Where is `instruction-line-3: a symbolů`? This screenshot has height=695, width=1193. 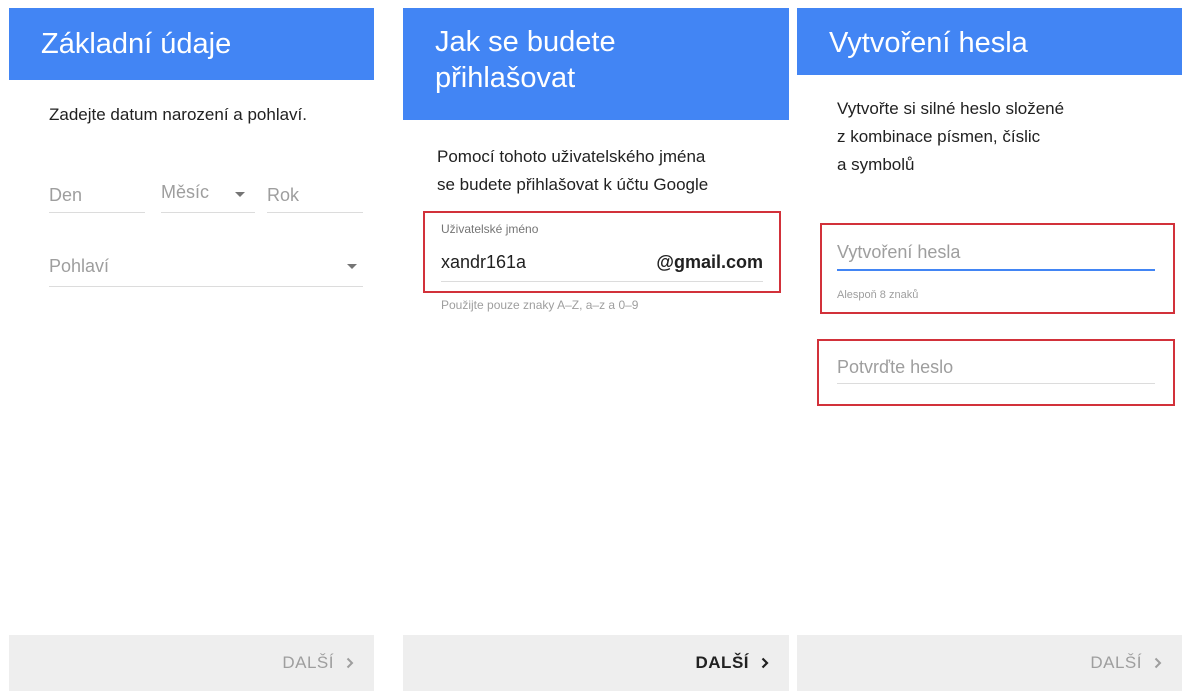 instruction-line-3: a symbolů is located at coordinates (876, 164).